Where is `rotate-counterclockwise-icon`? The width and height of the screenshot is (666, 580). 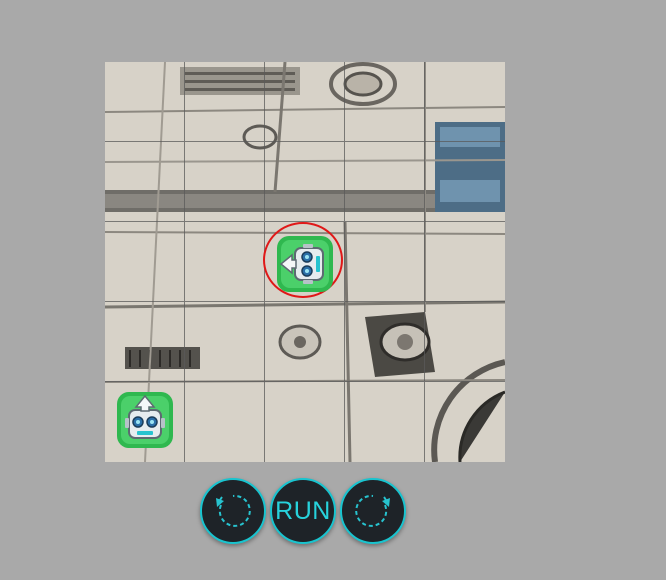
rotate-counterclockwise-icon is located at coordinates (233, 510).